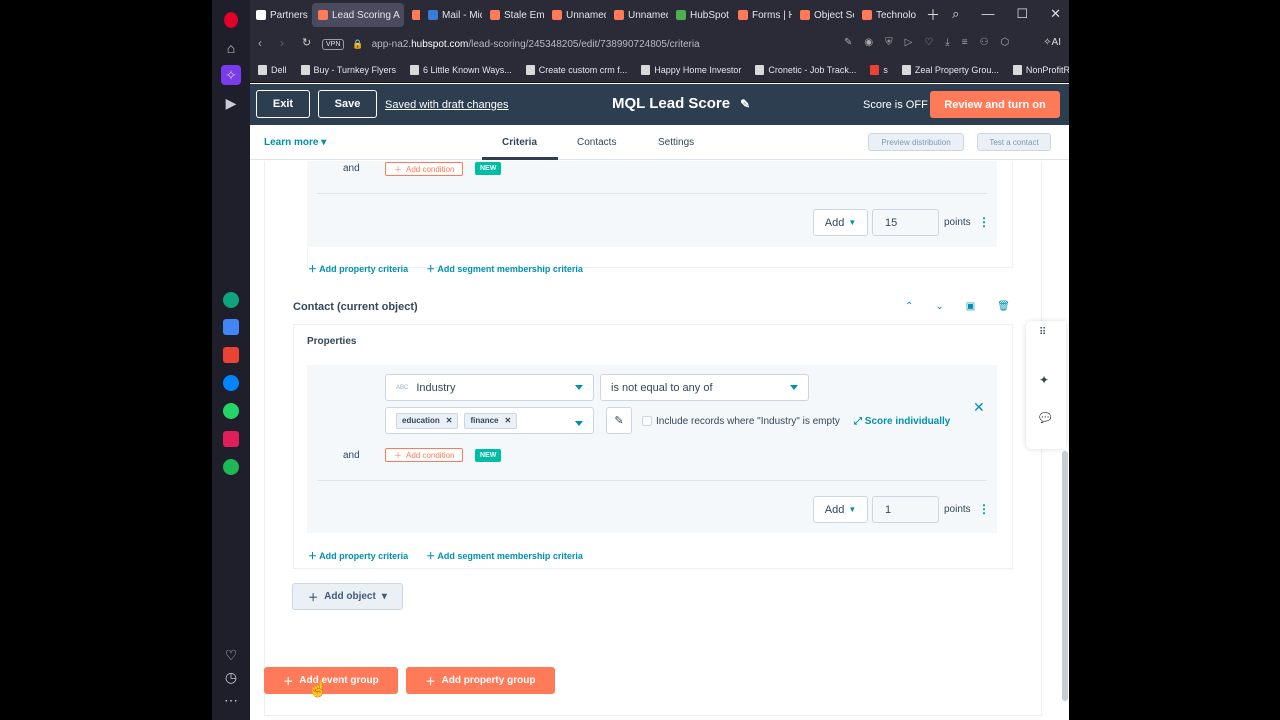 Image resolution: width=1280 pixels, height=720 pixels. Describe the element at coordinates (260, 43) in the screenshot. I see `back-icon: ‹` at that location.